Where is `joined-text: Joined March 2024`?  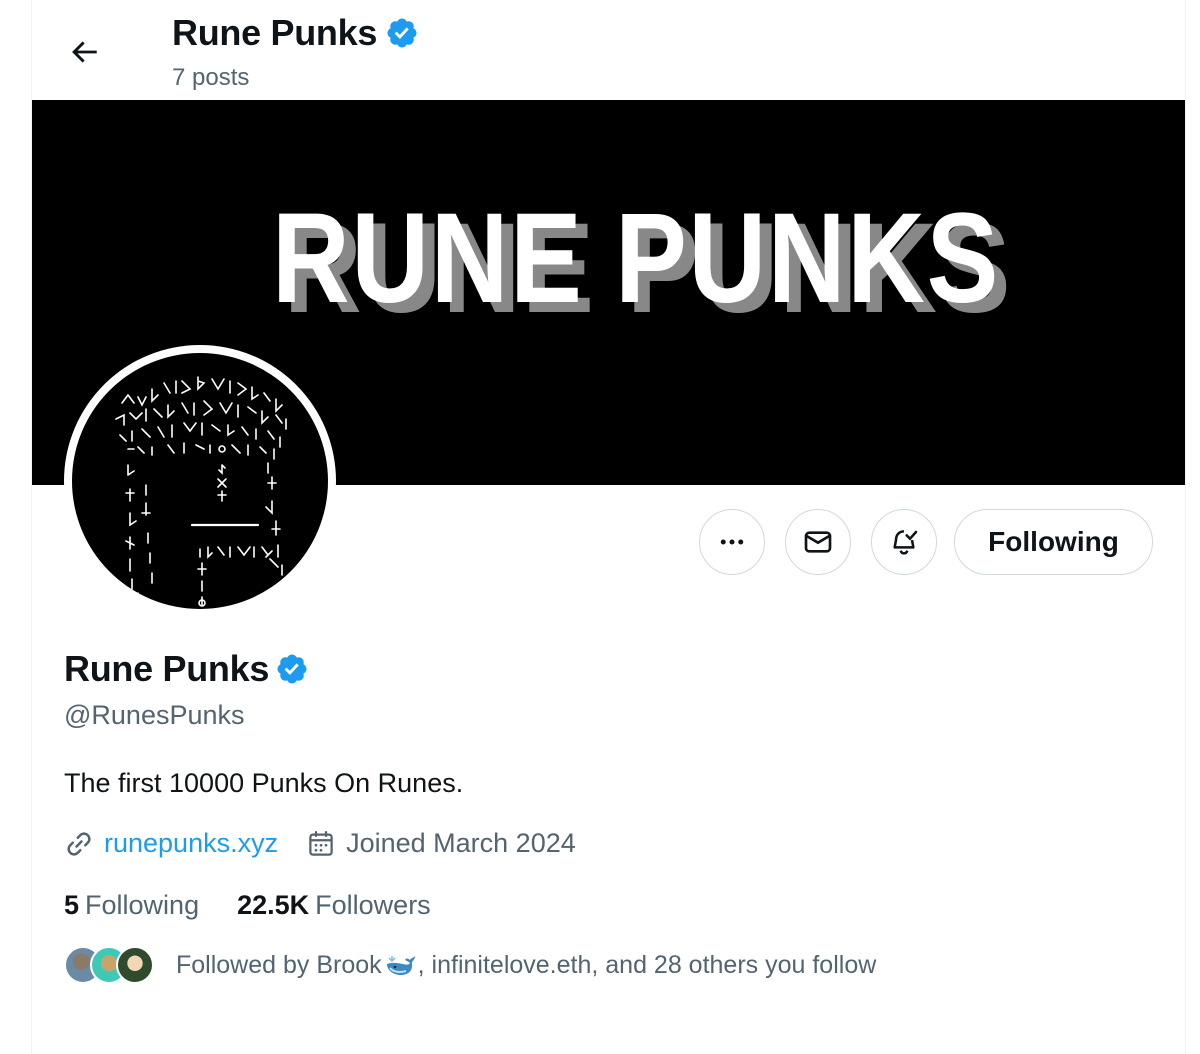
joined-text: Joined March 2024 is located at coordinates (461, 843).